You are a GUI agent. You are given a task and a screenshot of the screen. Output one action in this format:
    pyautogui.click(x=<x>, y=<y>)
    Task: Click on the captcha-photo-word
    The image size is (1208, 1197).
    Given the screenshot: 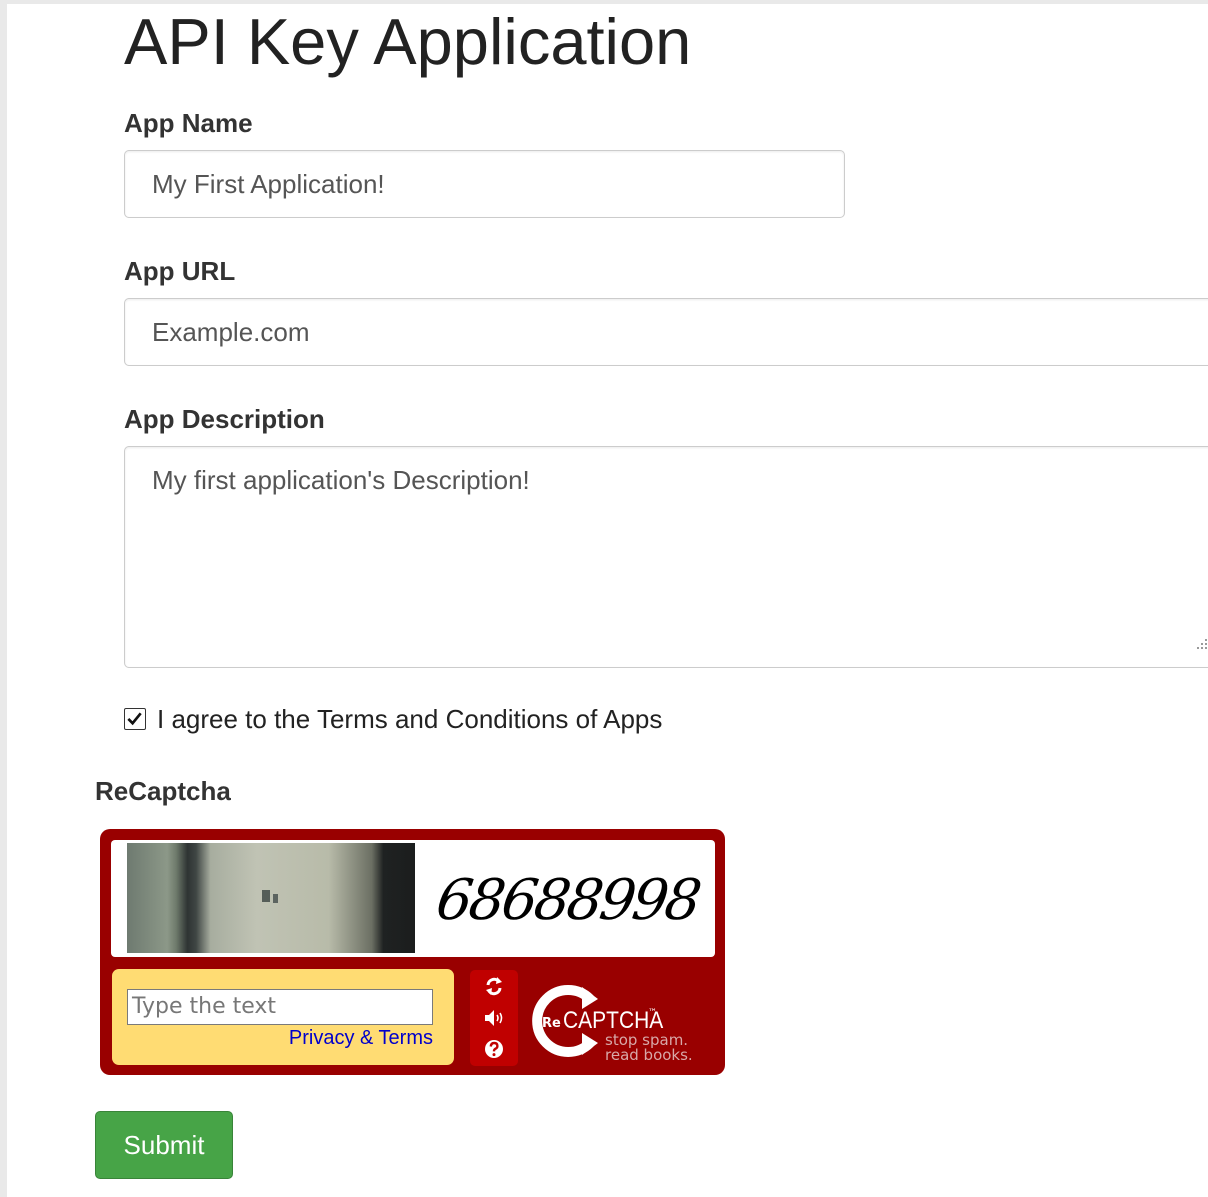 What is the action you would take?
    pyautogui.click(x=271, y=898)
    